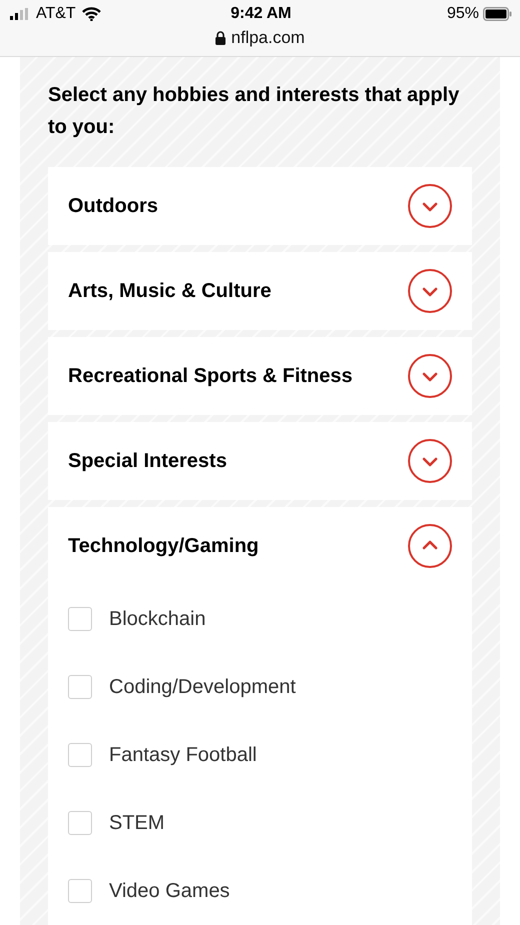  I want to click on option-label: Coding/Development, so click(202, 687).